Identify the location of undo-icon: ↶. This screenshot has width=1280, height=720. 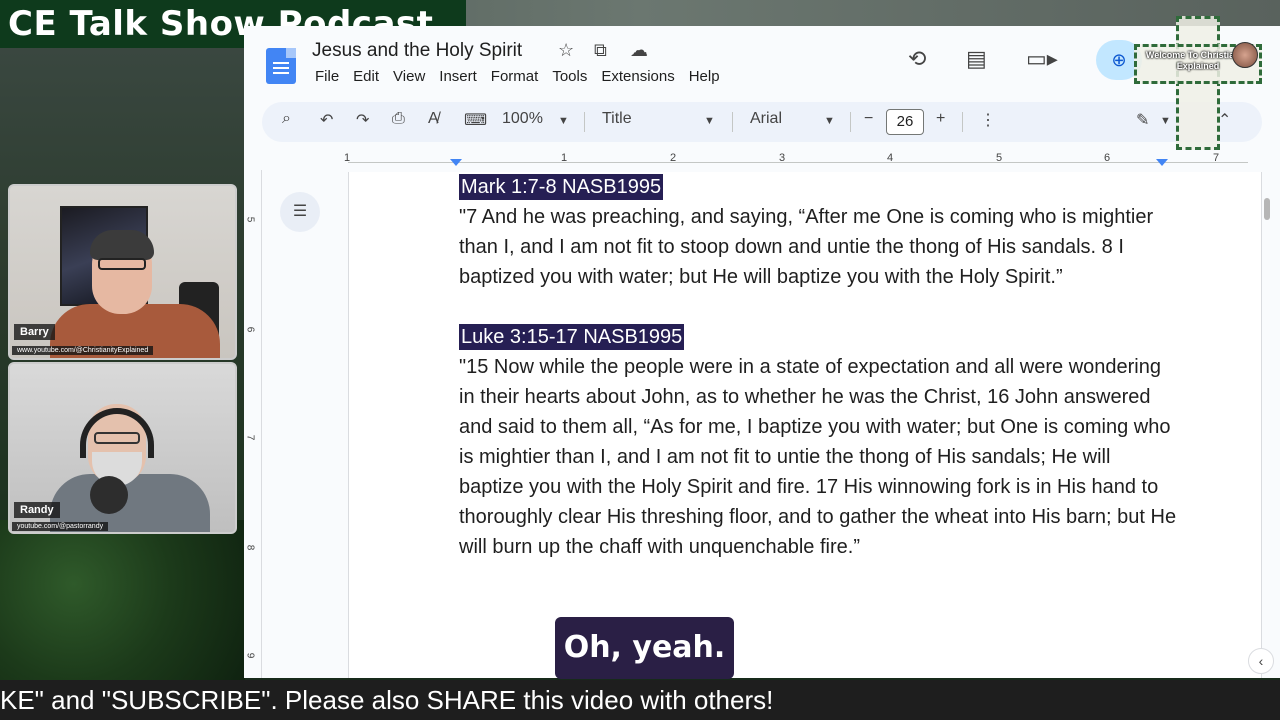
(326, 120).